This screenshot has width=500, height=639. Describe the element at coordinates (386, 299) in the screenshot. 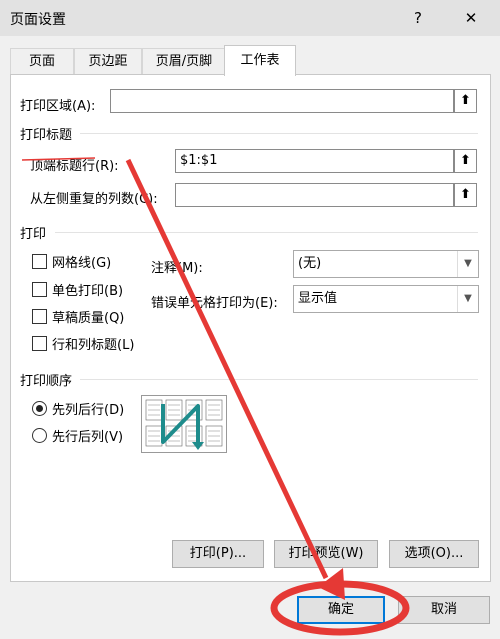

I see `errors-dropdown: 显示值 ▼` at that location.